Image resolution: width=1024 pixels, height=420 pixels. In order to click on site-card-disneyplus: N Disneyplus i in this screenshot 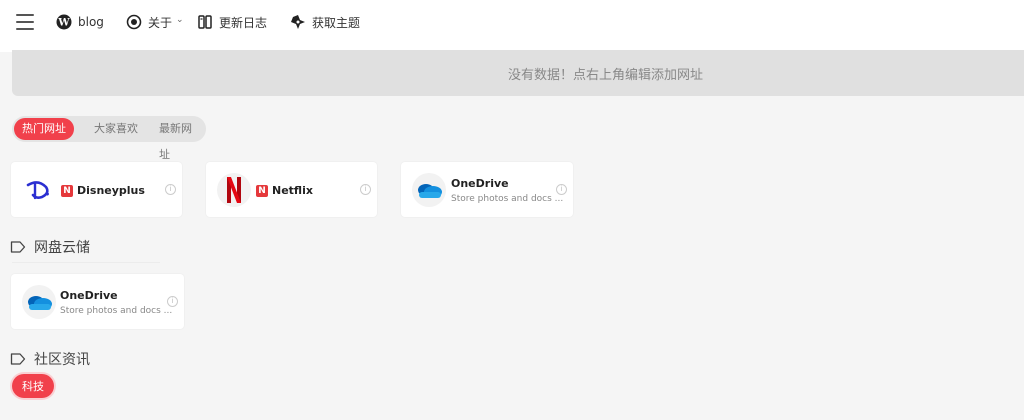, I will do `click(96, 189)`.